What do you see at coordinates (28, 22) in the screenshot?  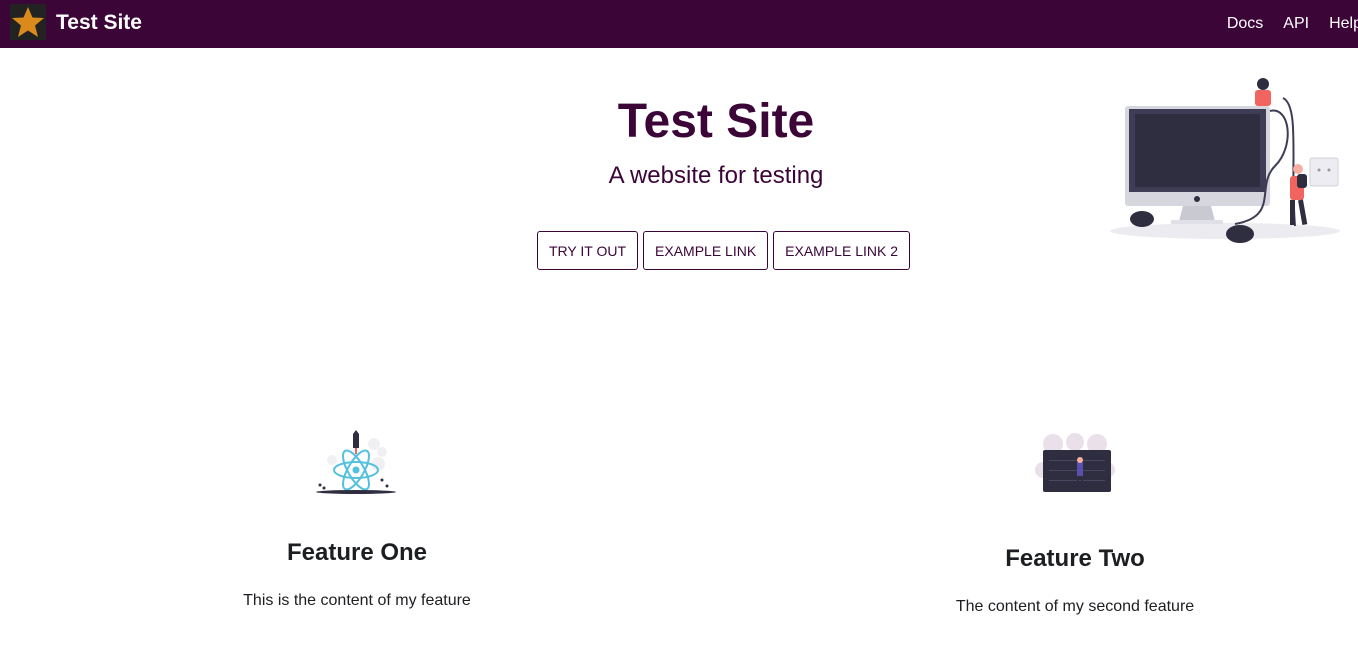 I see `star-logo-icon` at bounding box center [28, 22].